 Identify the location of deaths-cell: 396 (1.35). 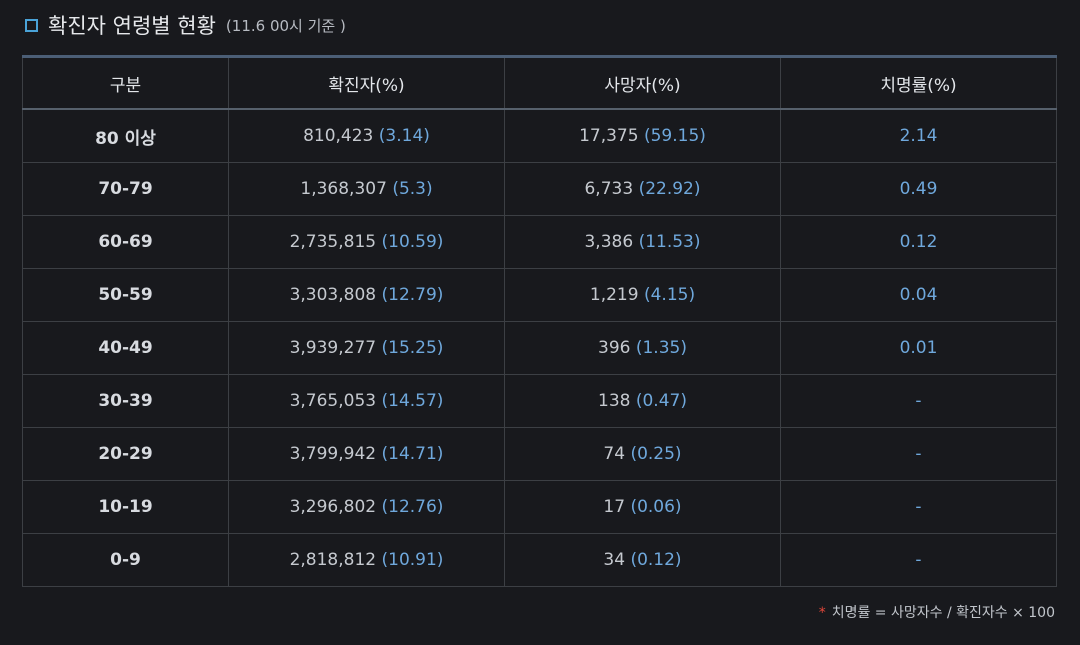
(642, 348).